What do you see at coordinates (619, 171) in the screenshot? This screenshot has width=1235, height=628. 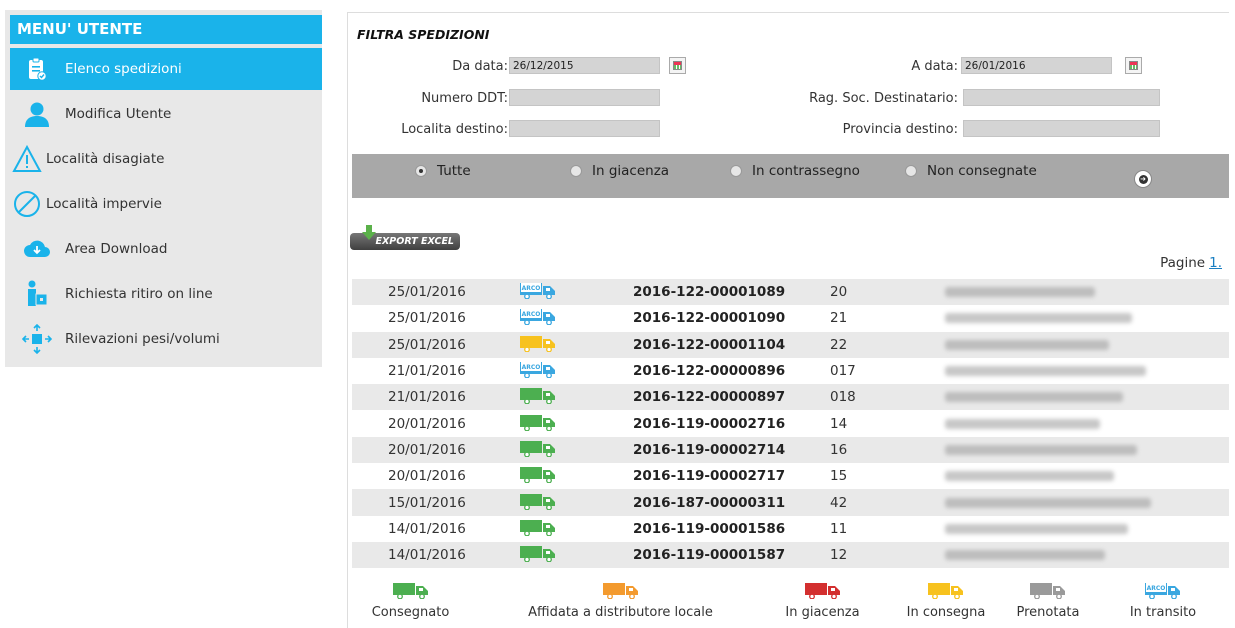 I see `radio-in-giacenza: In giacenza` at bounding box center [619, 171].